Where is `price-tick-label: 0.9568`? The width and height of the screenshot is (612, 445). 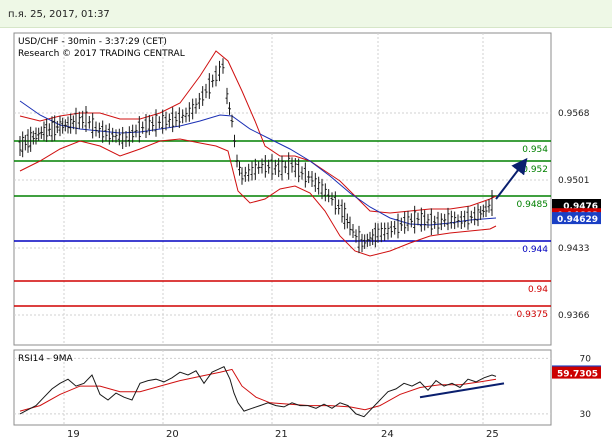 price-tick-label: 0.9568 is located at coordinates (574, 114).